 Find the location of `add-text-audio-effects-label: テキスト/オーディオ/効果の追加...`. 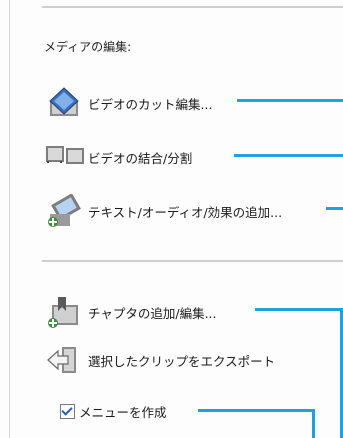

add-text-audio-effects-label: テキスト/オーディオ/効果の追加... is located at coordinates (185, 212).